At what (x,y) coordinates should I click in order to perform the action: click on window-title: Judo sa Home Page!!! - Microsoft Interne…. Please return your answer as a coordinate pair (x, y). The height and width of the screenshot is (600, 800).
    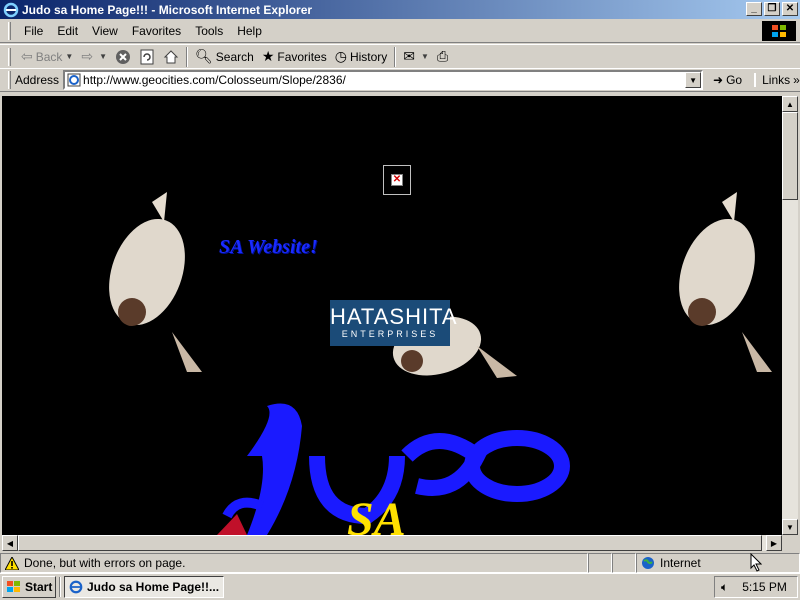
    Looking at the image, I should click on (167, 9).